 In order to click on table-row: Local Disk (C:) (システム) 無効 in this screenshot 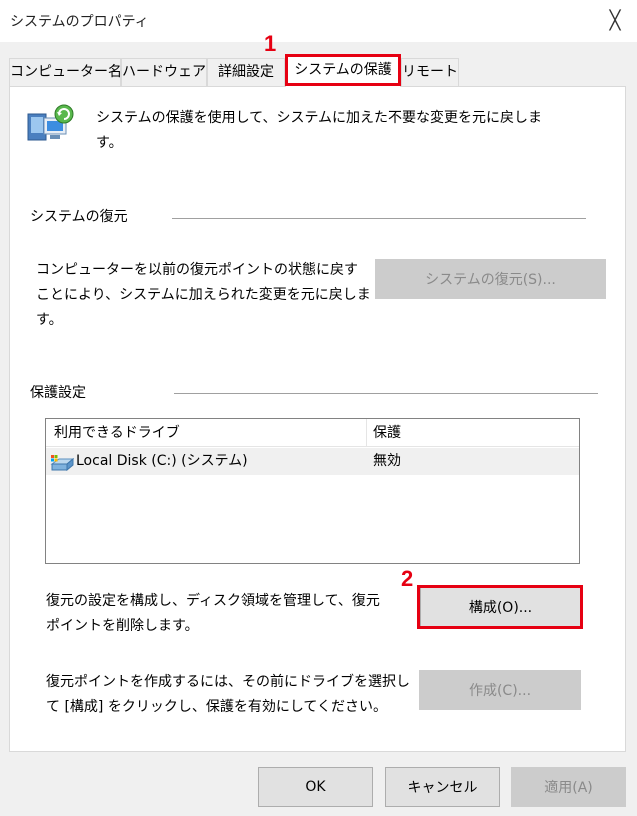, I will do `click(312, 461)`.